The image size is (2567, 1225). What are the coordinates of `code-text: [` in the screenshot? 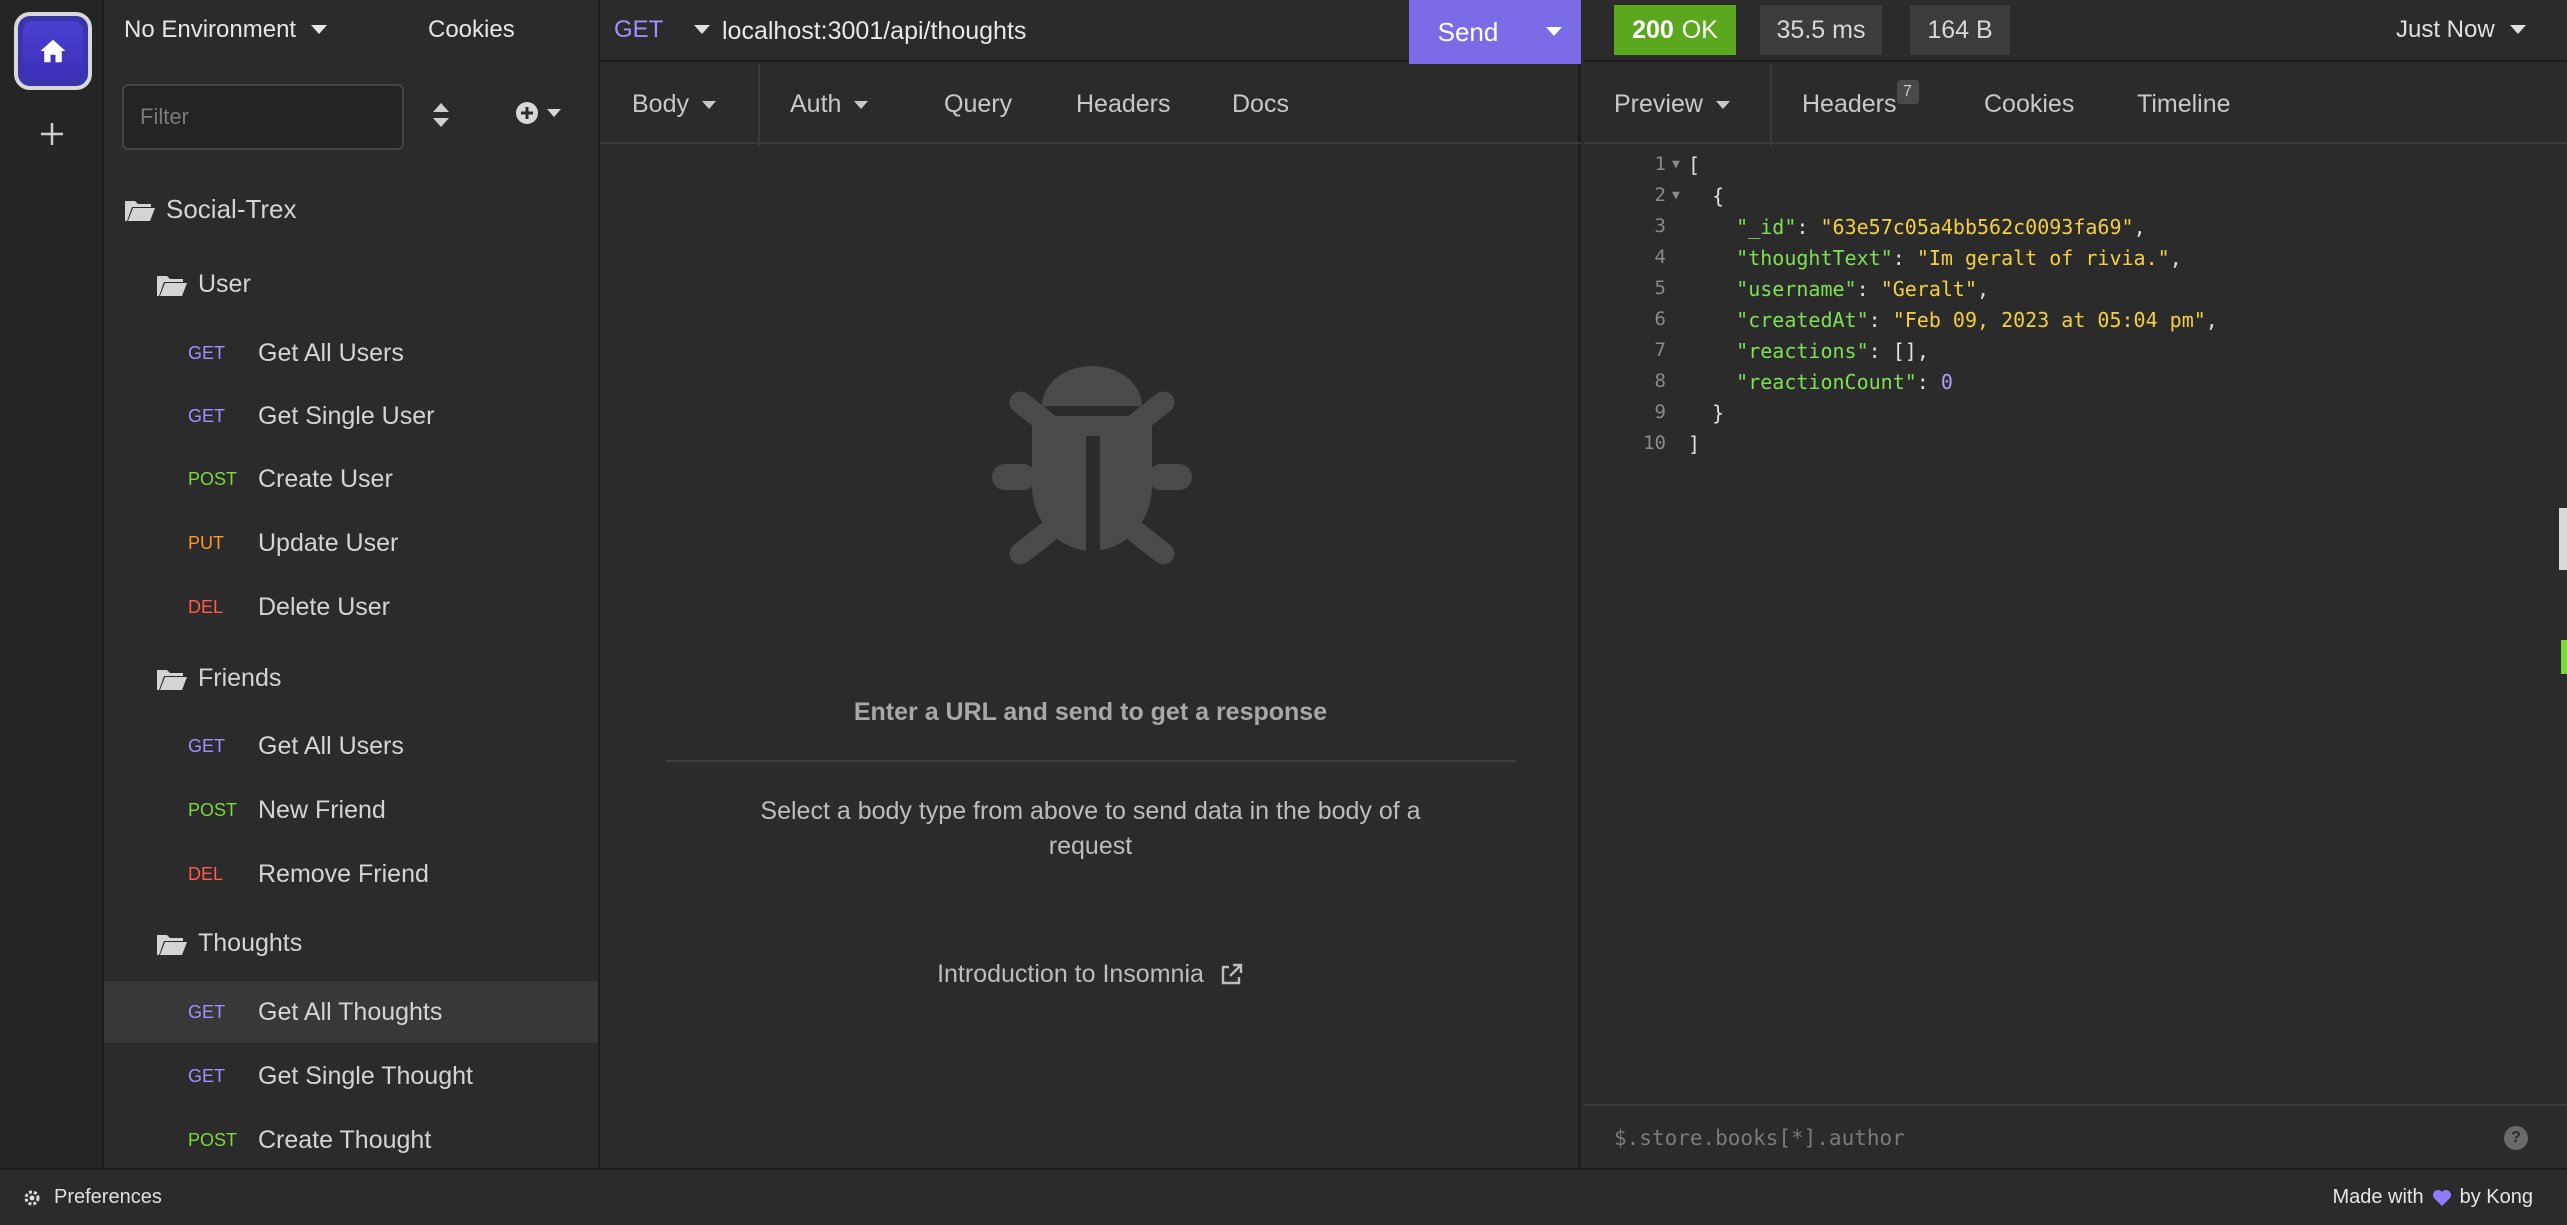 It's located at (1694, 165).